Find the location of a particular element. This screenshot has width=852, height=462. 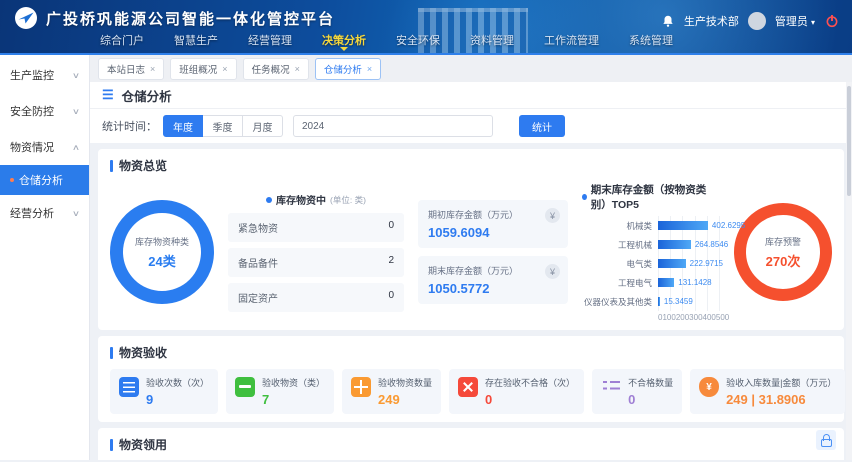

nav-item: 经营管理 is located at coordinates (270, 40).